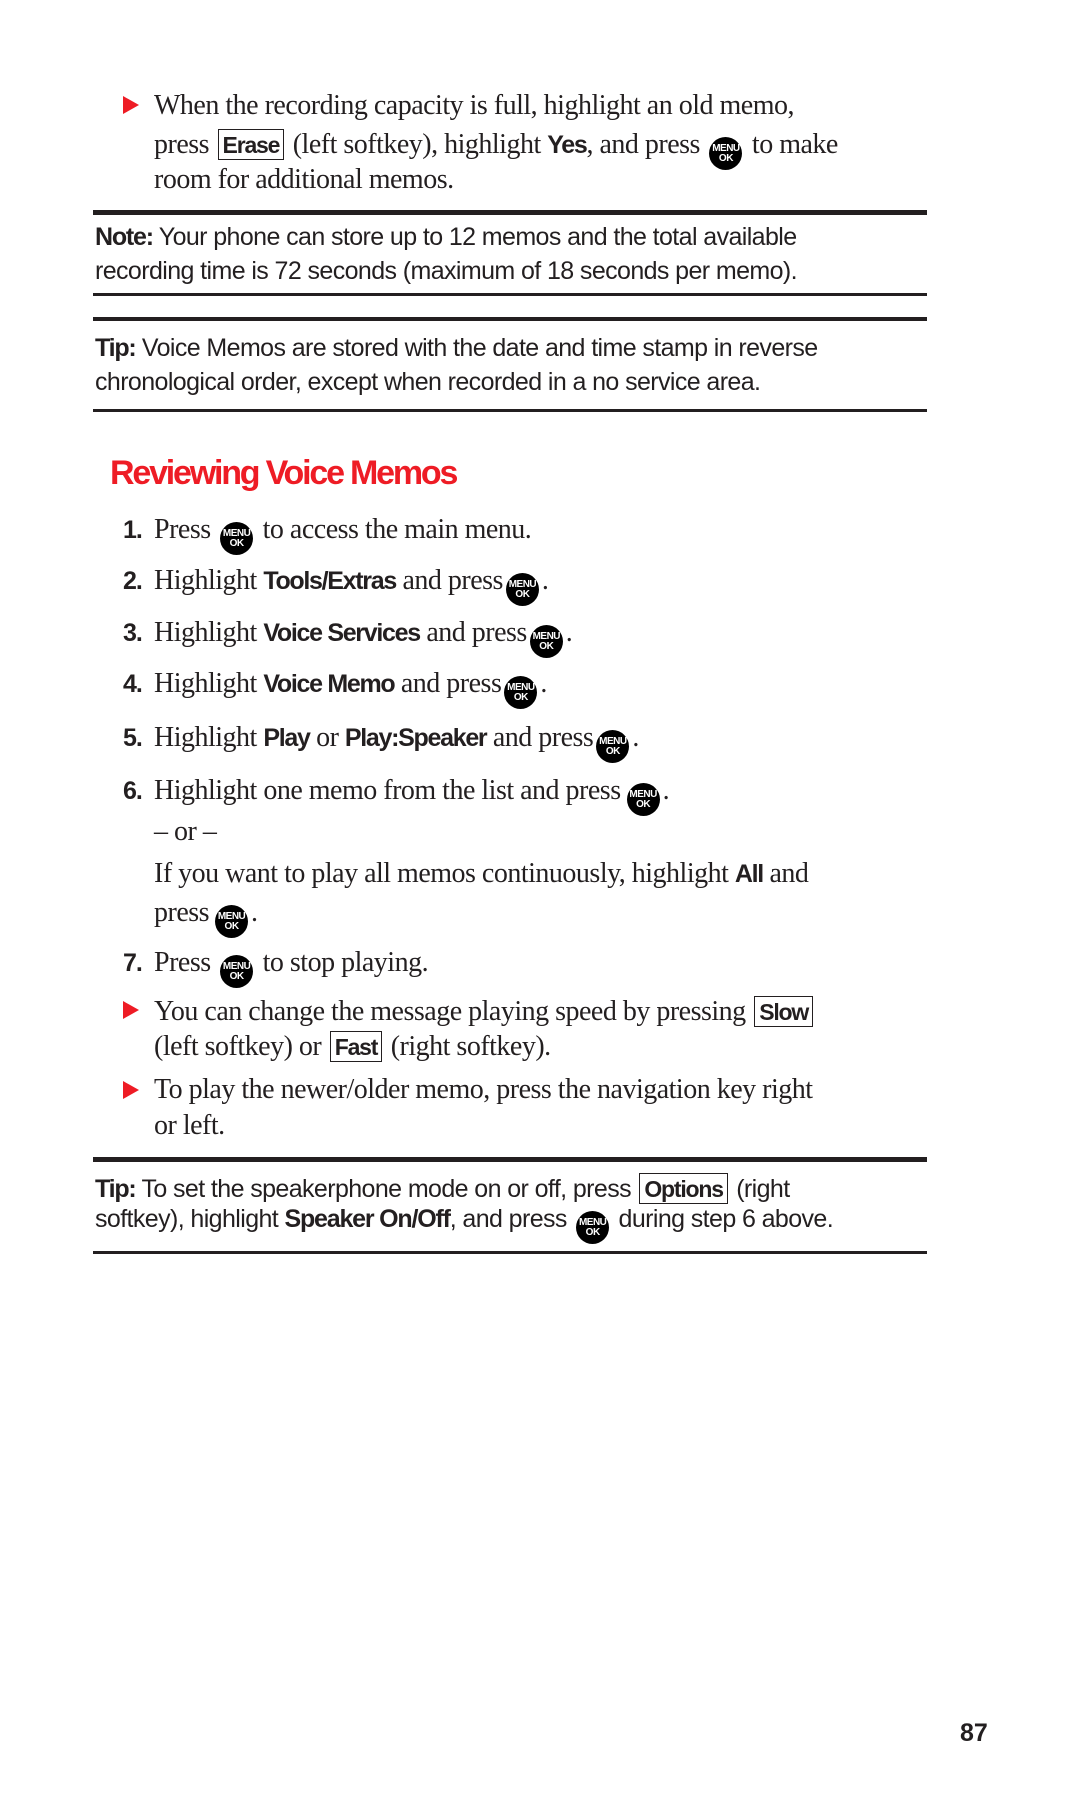 This screenshot has height=1800, width=1080. What do you see at coordinates (510, 212) in the screenshot?
I see `note-top-rule` at bounding box center [510, 212].